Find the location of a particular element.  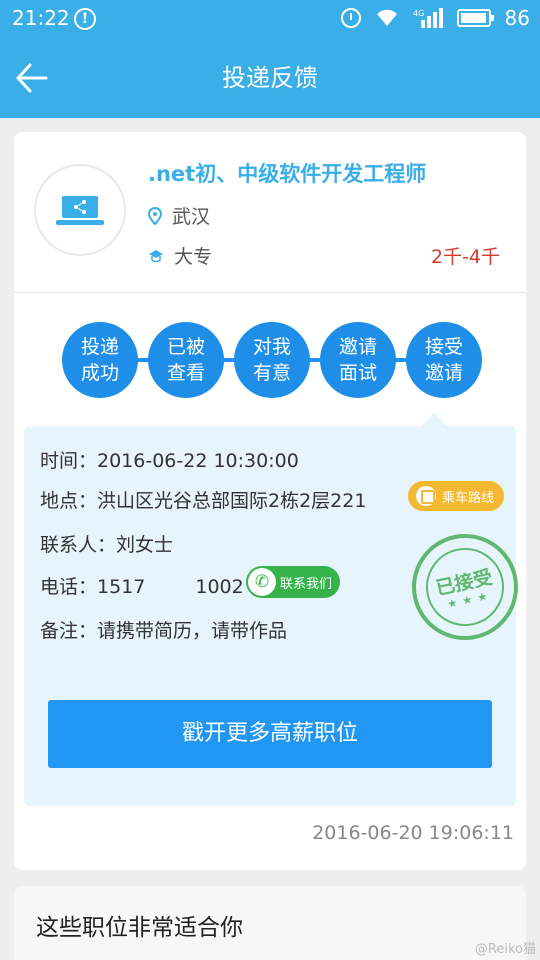

detail-phone: 电话：1517 1002 is located at coordinates (142, 585).